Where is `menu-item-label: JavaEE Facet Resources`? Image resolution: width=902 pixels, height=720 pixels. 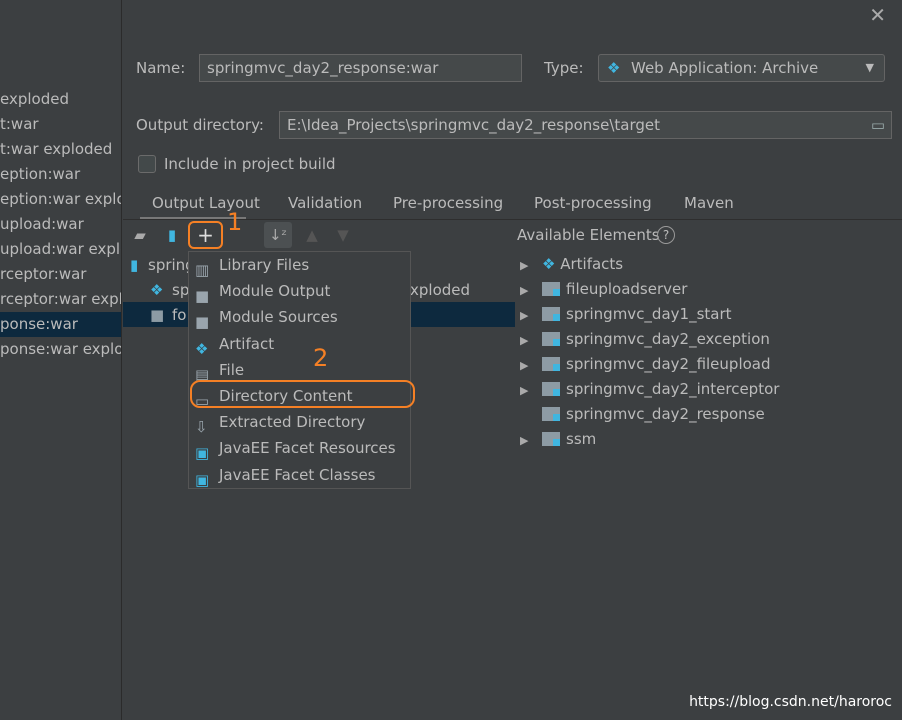
menu-item-label: JavaEE Facet Resources is located at coordinates (307, 448).